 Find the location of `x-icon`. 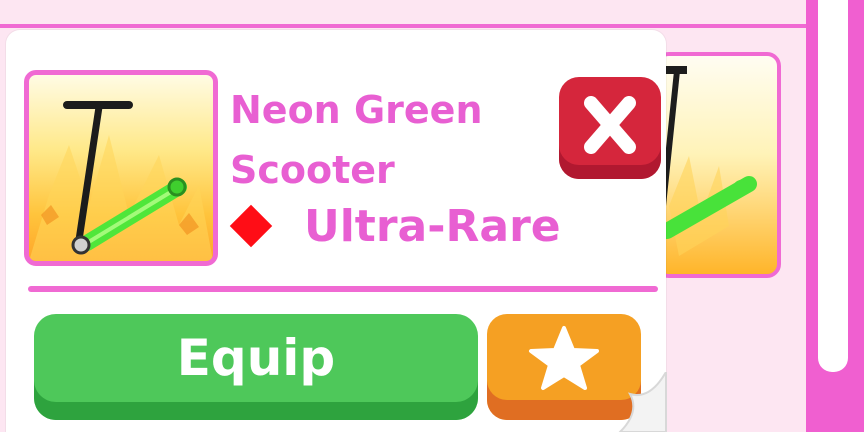

x-icon is located at coordinates (610, 125).